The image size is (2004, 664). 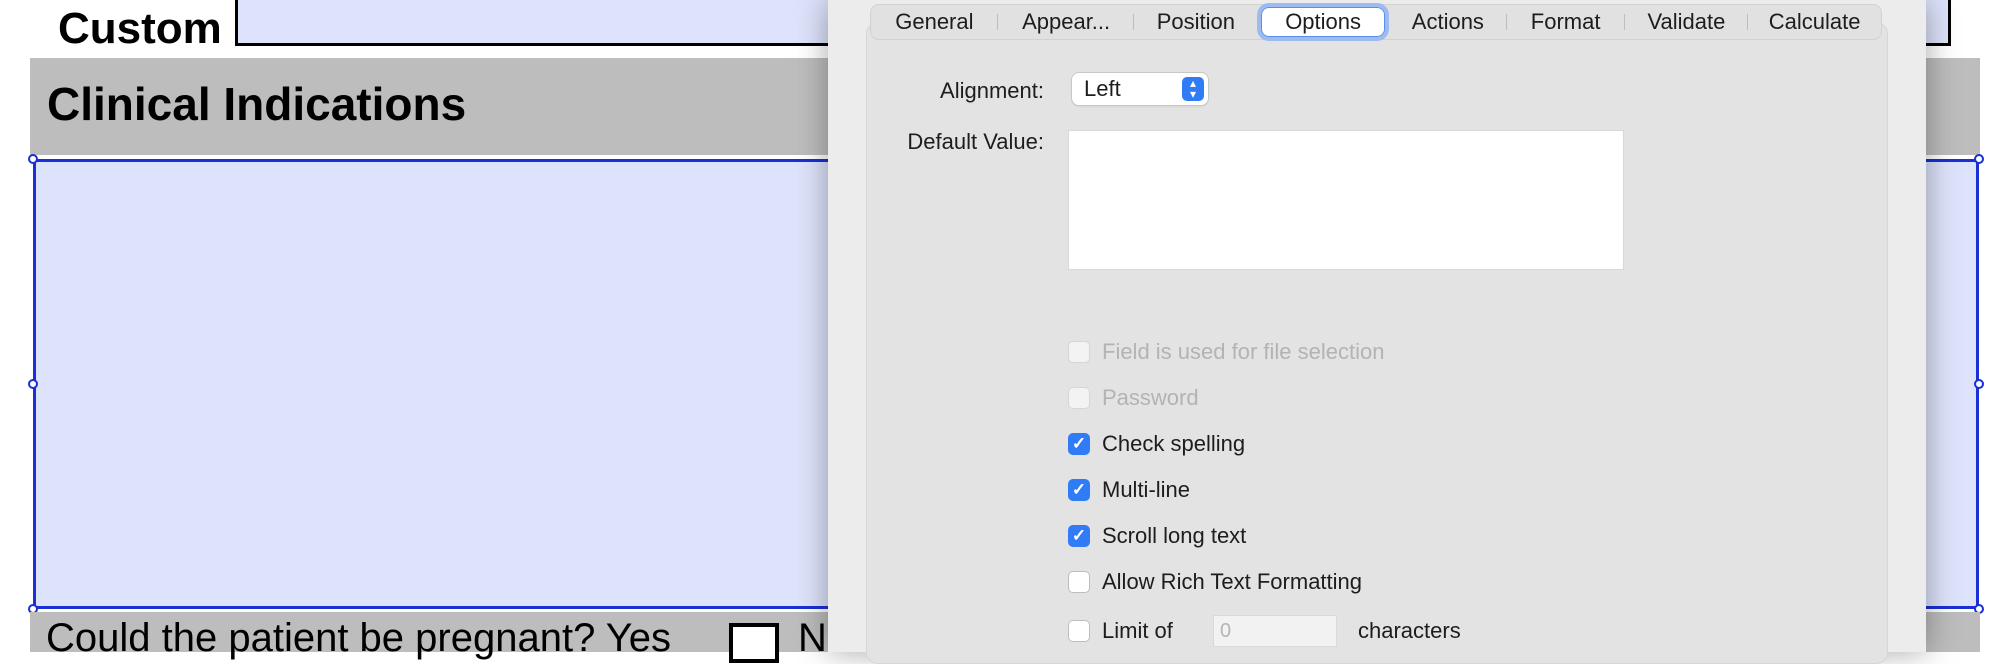 I want to click on option-scroll-long-text: ✓ Scroll long text, so click(x=1157, y=536).